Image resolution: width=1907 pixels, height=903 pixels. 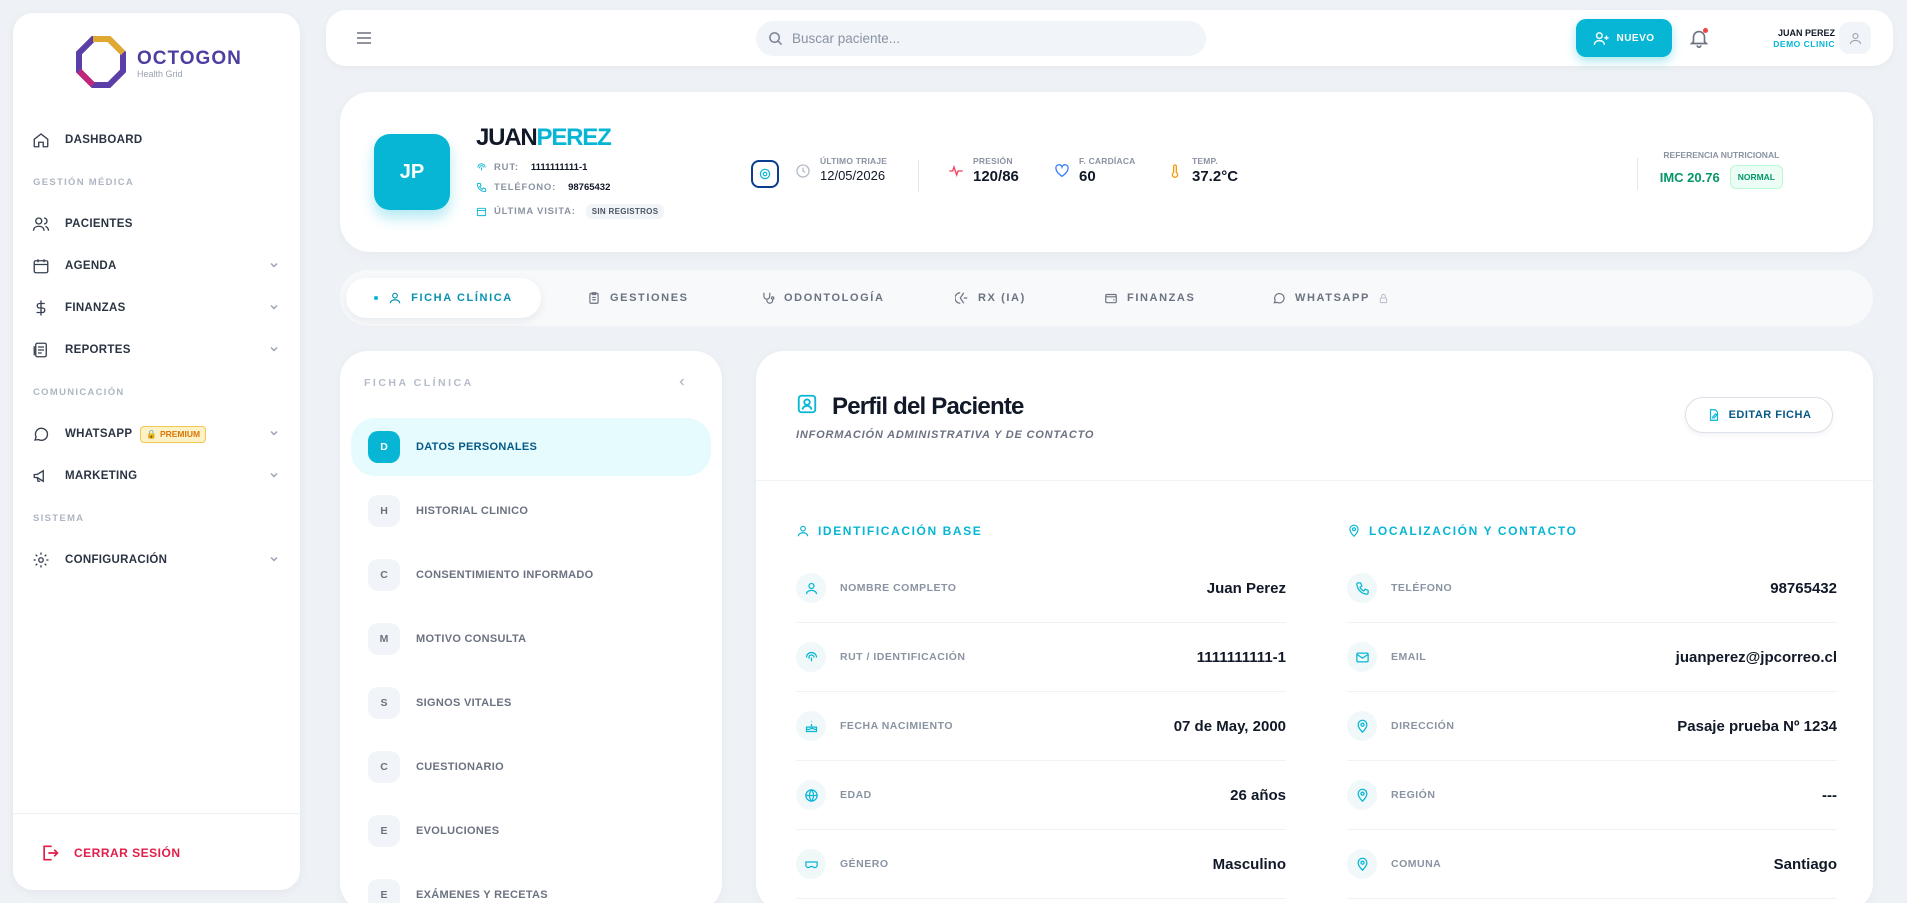 I want to click on wallet-icon, so click(x=1111, y=298).